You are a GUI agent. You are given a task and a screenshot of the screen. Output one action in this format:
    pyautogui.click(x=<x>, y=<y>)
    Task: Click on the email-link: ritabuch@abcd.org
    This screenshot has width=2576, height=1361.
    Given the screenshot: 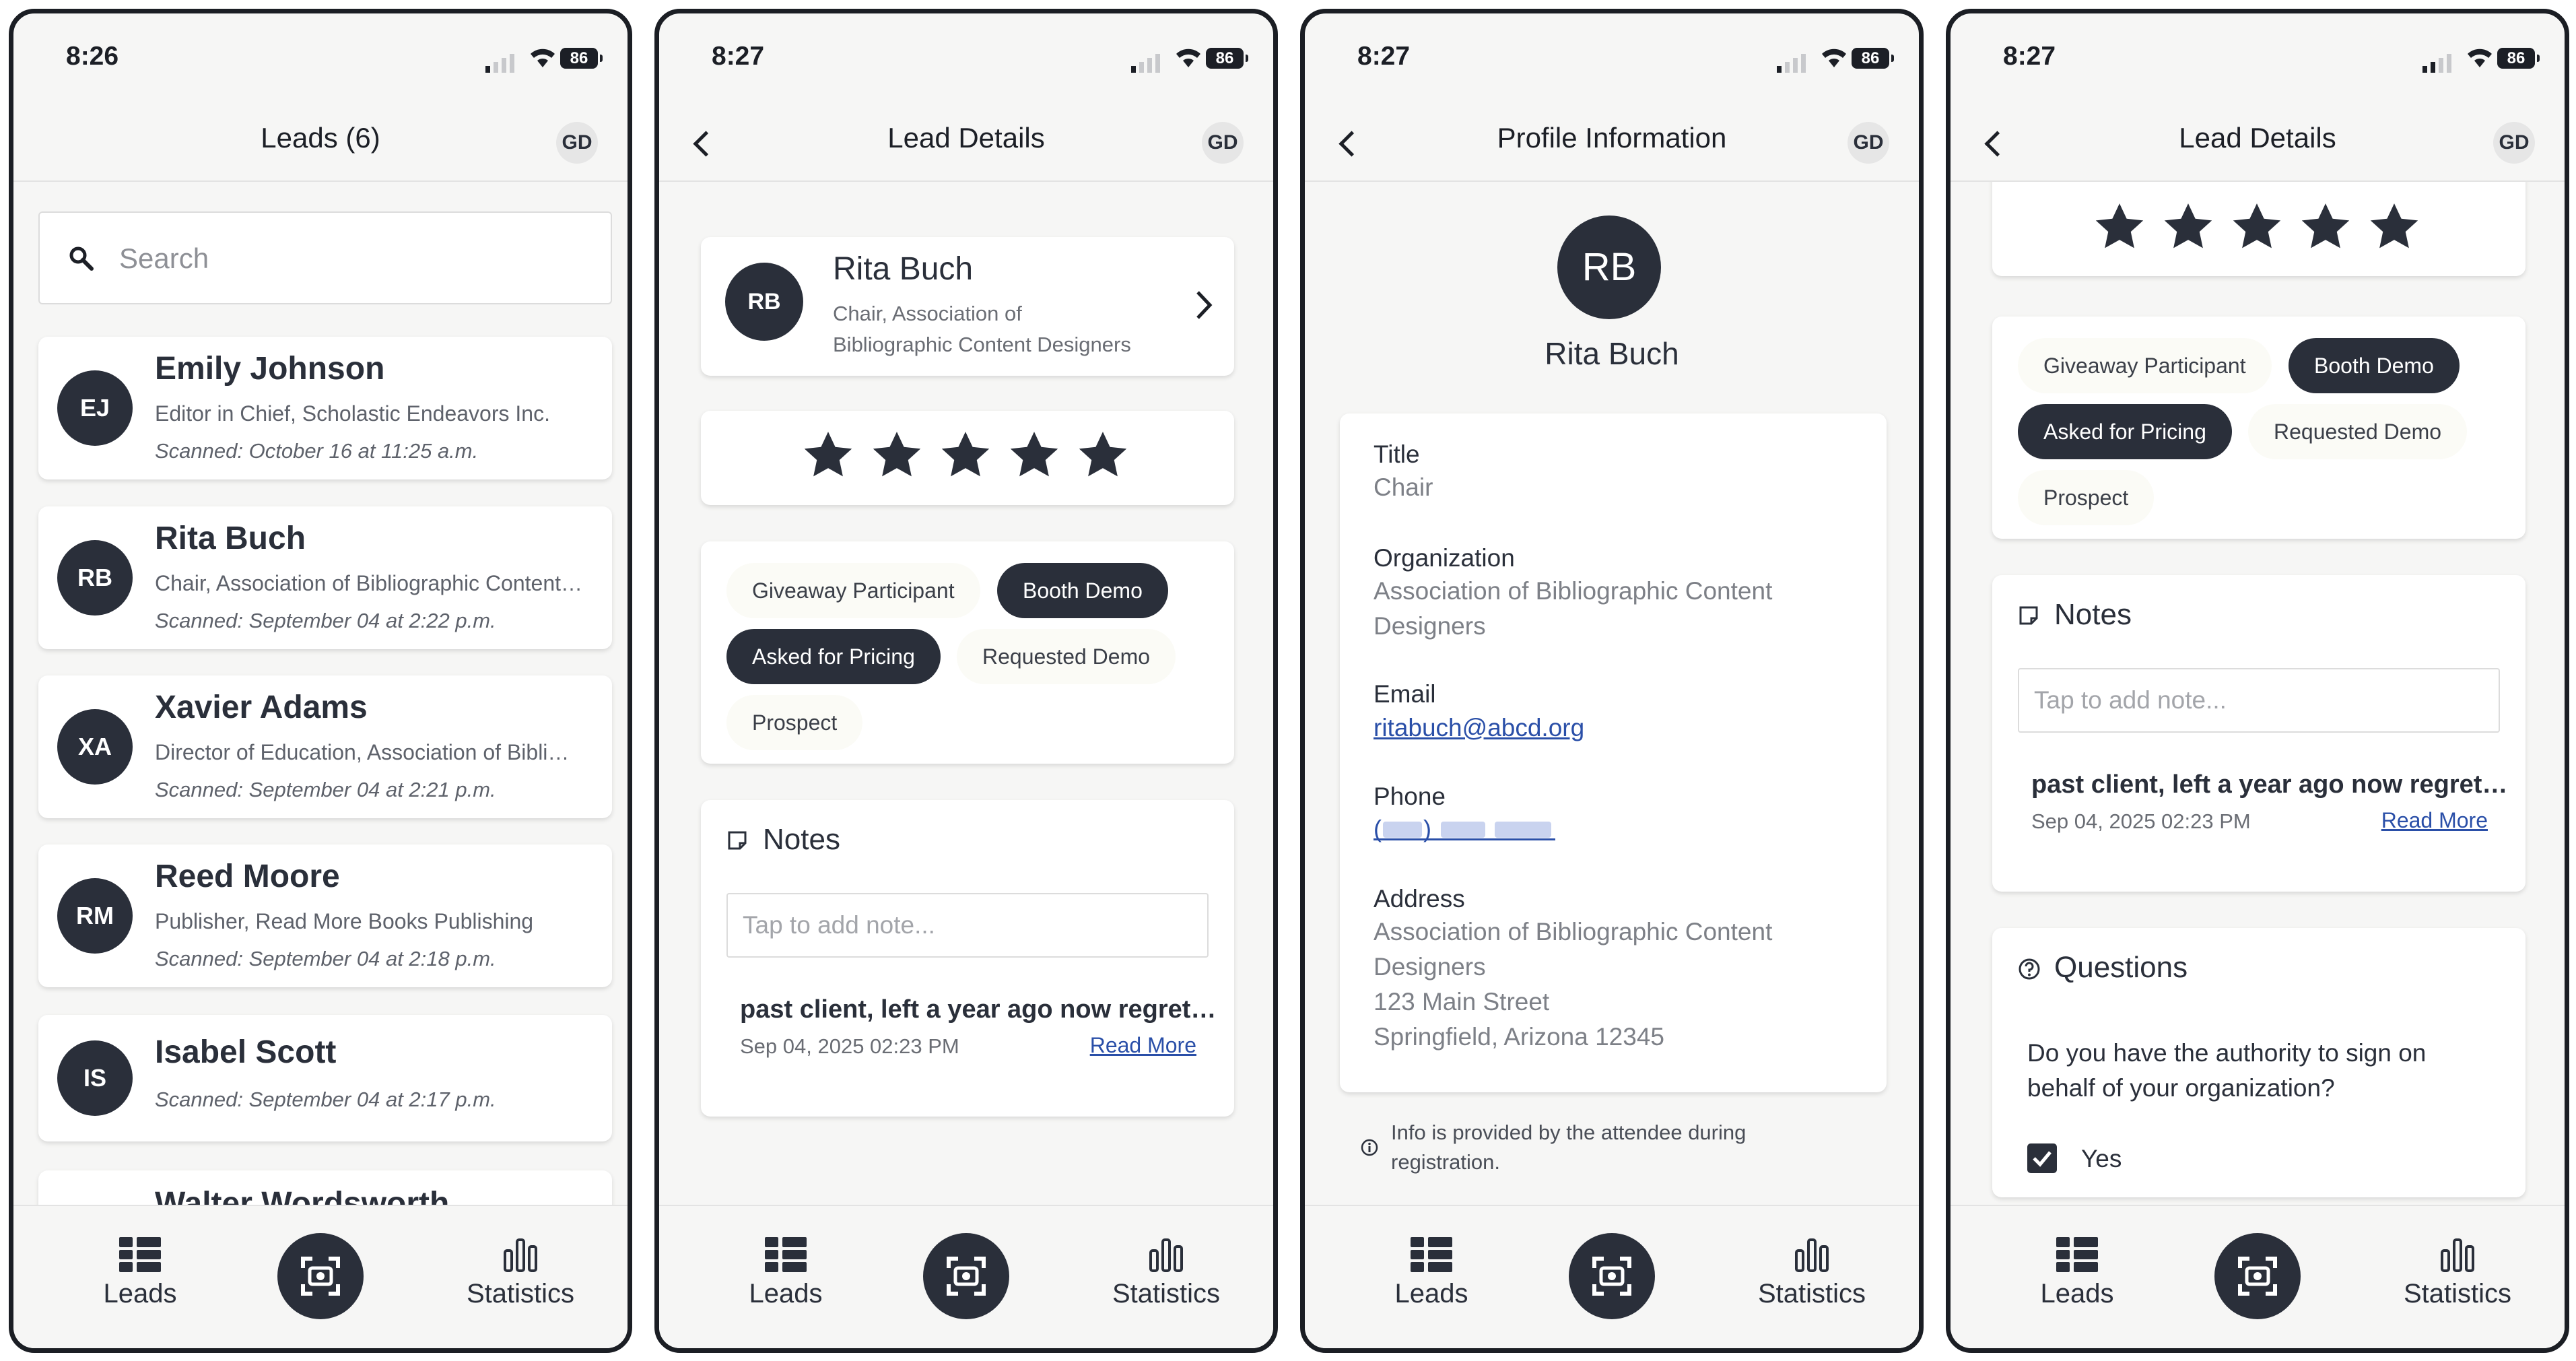 What is the action you would take?
    pyautogui.click(x=1479, y=728)
    